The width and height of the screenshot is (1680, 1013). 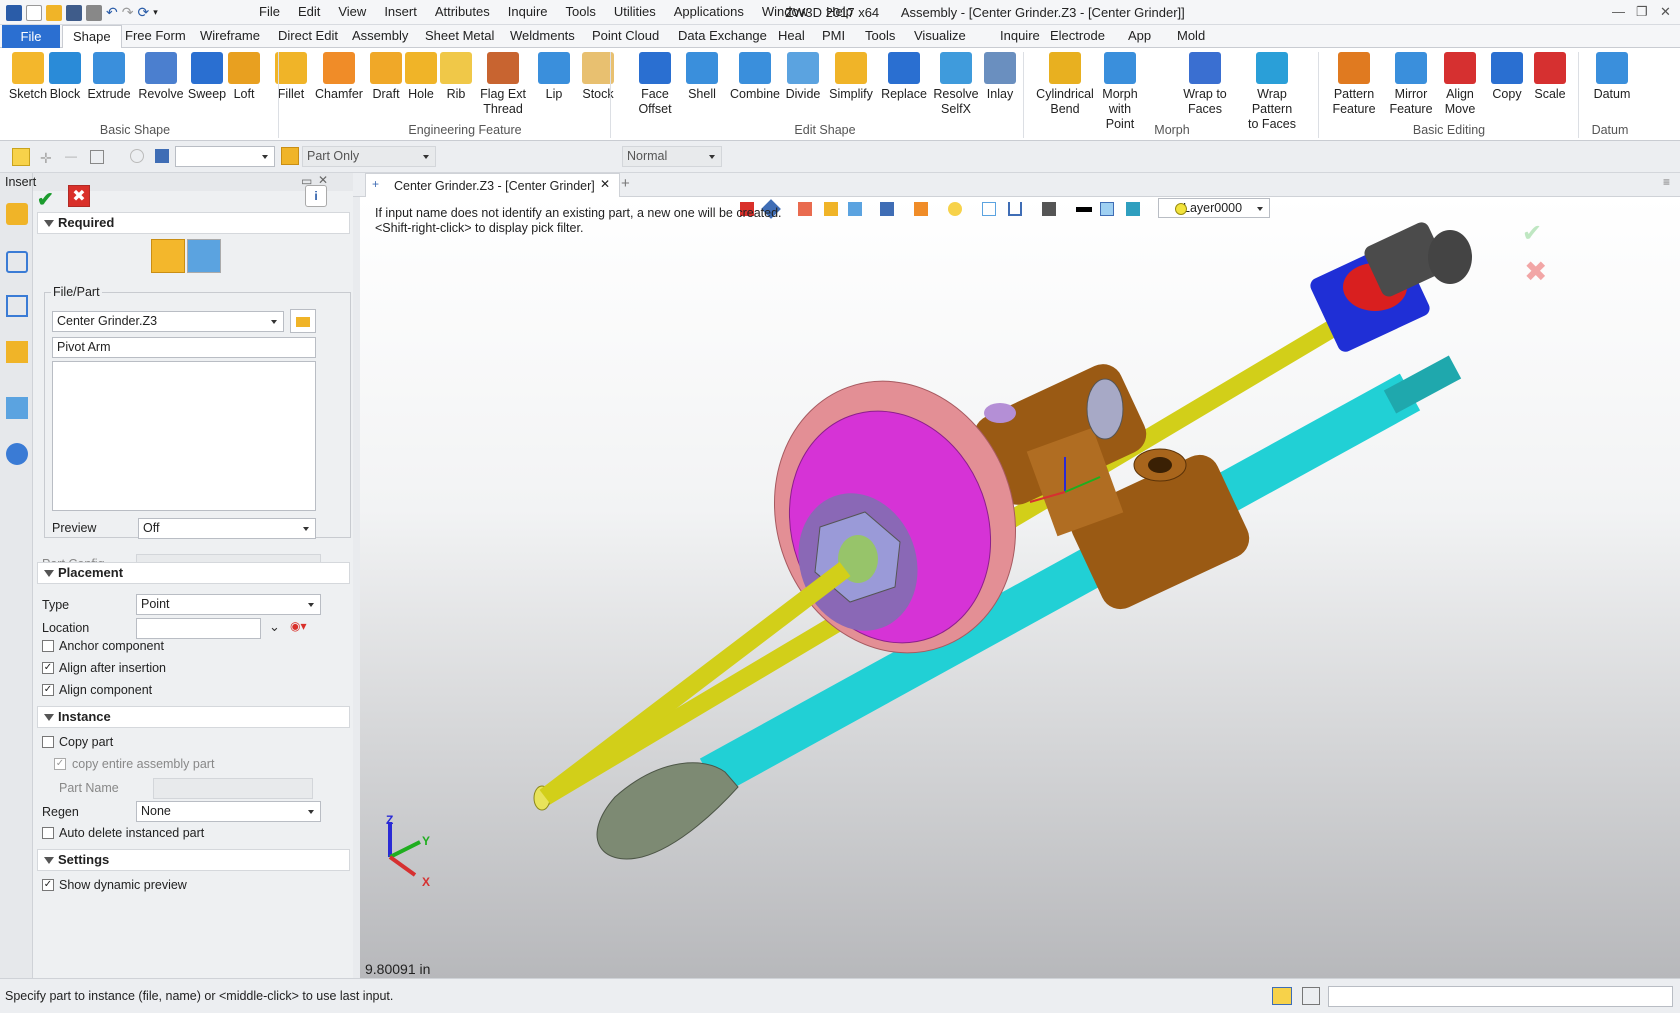 I want to click on ribbon-stock: Stock, so click(x=598, y=77).